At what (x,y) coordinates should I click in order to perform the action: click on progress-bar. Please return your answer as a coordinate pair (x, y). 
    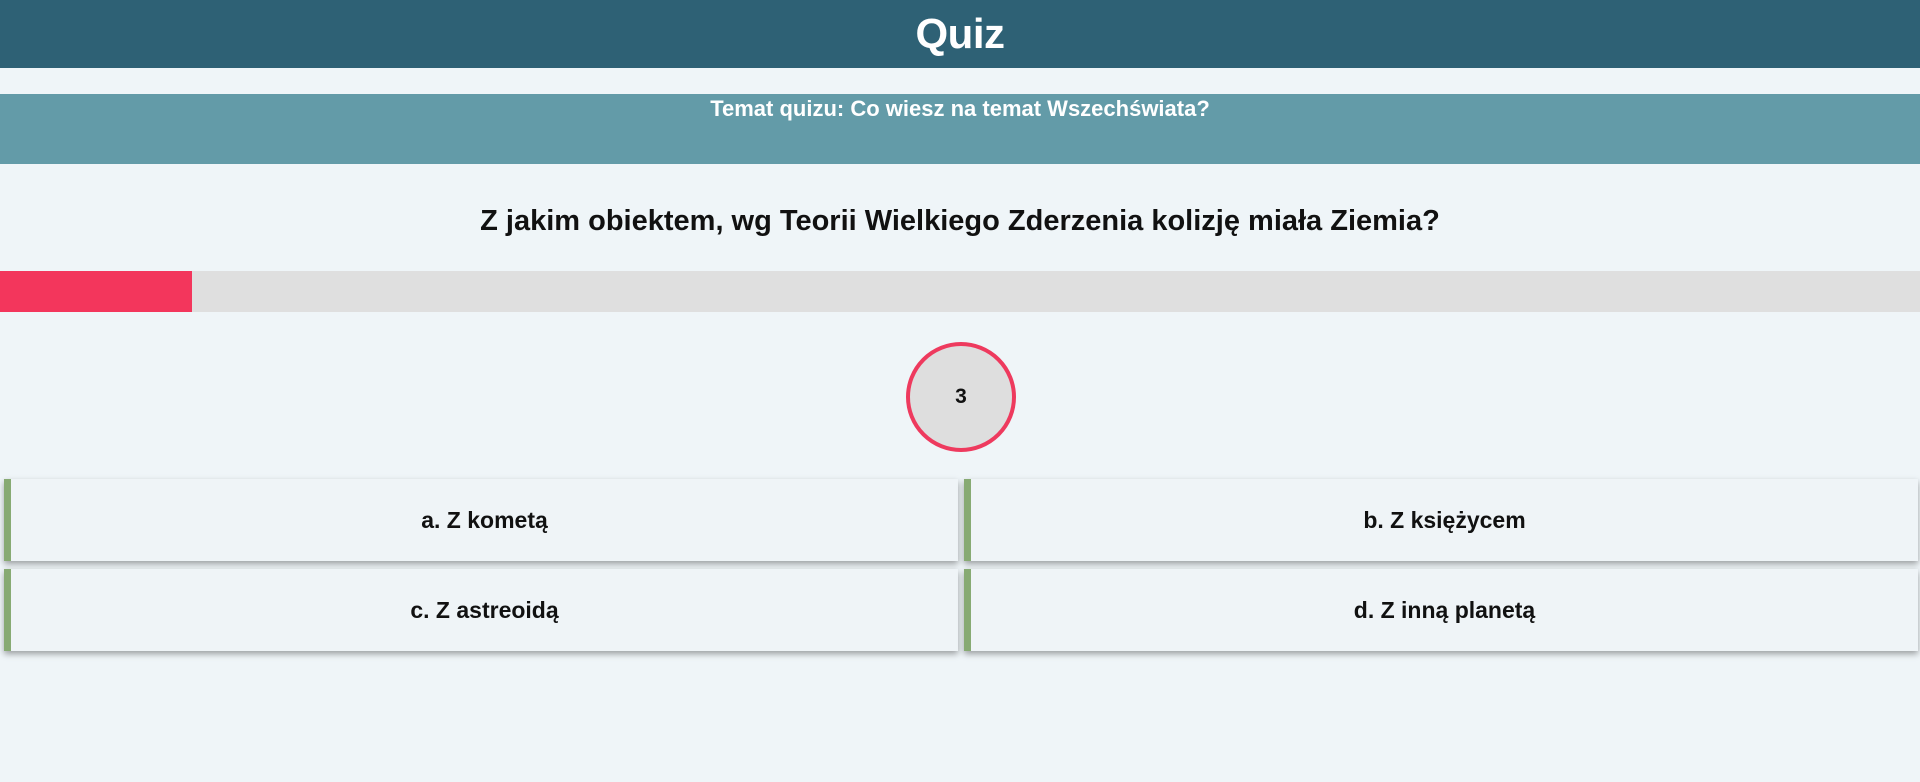
    Looking at the image, I should click on (960, 291).